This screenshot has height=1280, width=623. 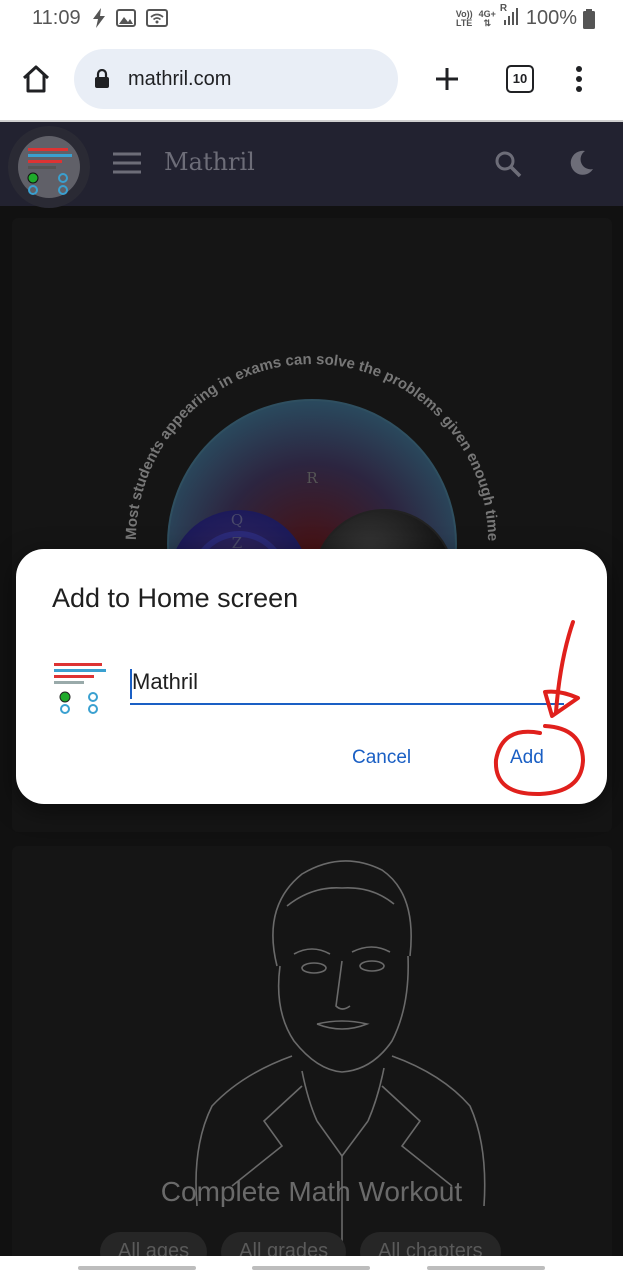 I want to click on cancel-button: Cancel, so click(x=381, y=758).